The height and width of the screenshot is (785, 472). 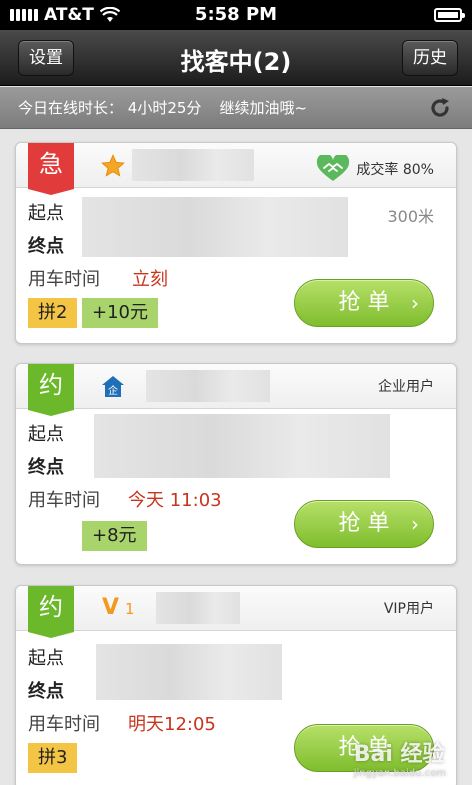 What do you see at coordinates (263, 108) in the screenshot?
I see `cheer-text: 继续加油哦~` at bounding box center [263, 108].